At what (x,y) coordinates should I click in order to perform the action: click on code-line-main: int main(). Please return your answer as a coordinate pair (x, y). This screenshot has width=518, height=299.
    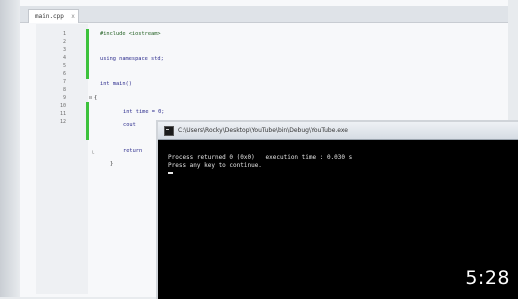
    Looking at the image, I should click on (116, 84).